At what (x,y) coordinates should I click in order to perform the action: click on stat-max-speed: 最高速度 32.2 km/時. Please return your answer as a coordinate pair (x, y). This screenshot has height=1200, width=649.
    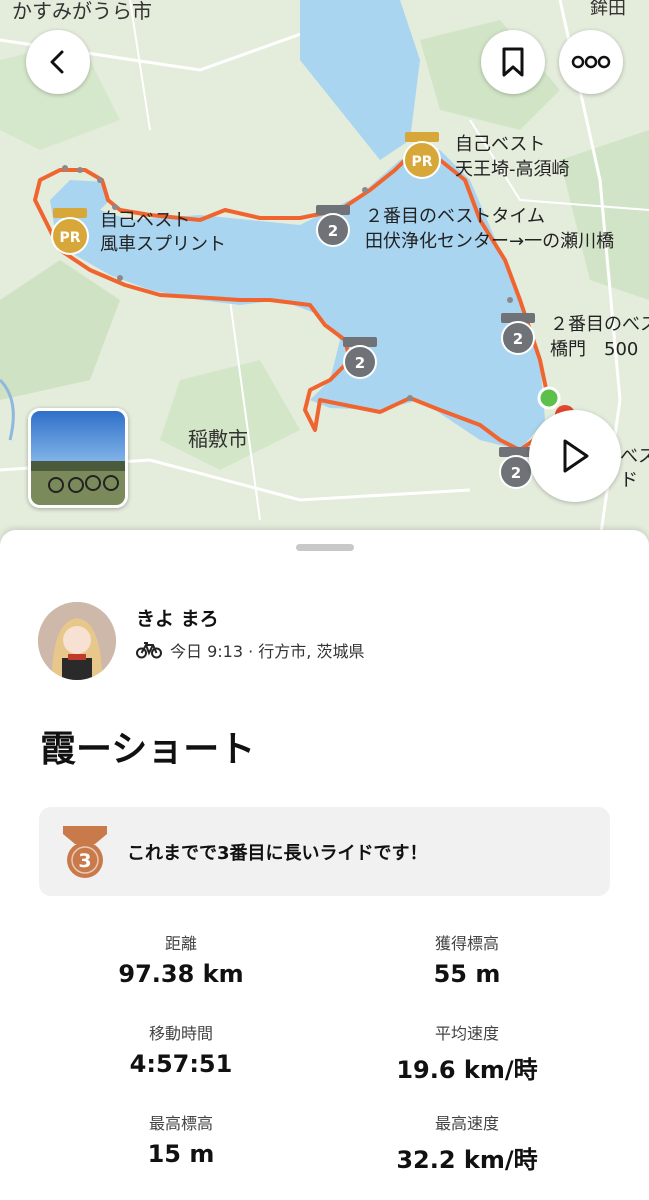
    Looking at the image, I should click on (467, 1142).